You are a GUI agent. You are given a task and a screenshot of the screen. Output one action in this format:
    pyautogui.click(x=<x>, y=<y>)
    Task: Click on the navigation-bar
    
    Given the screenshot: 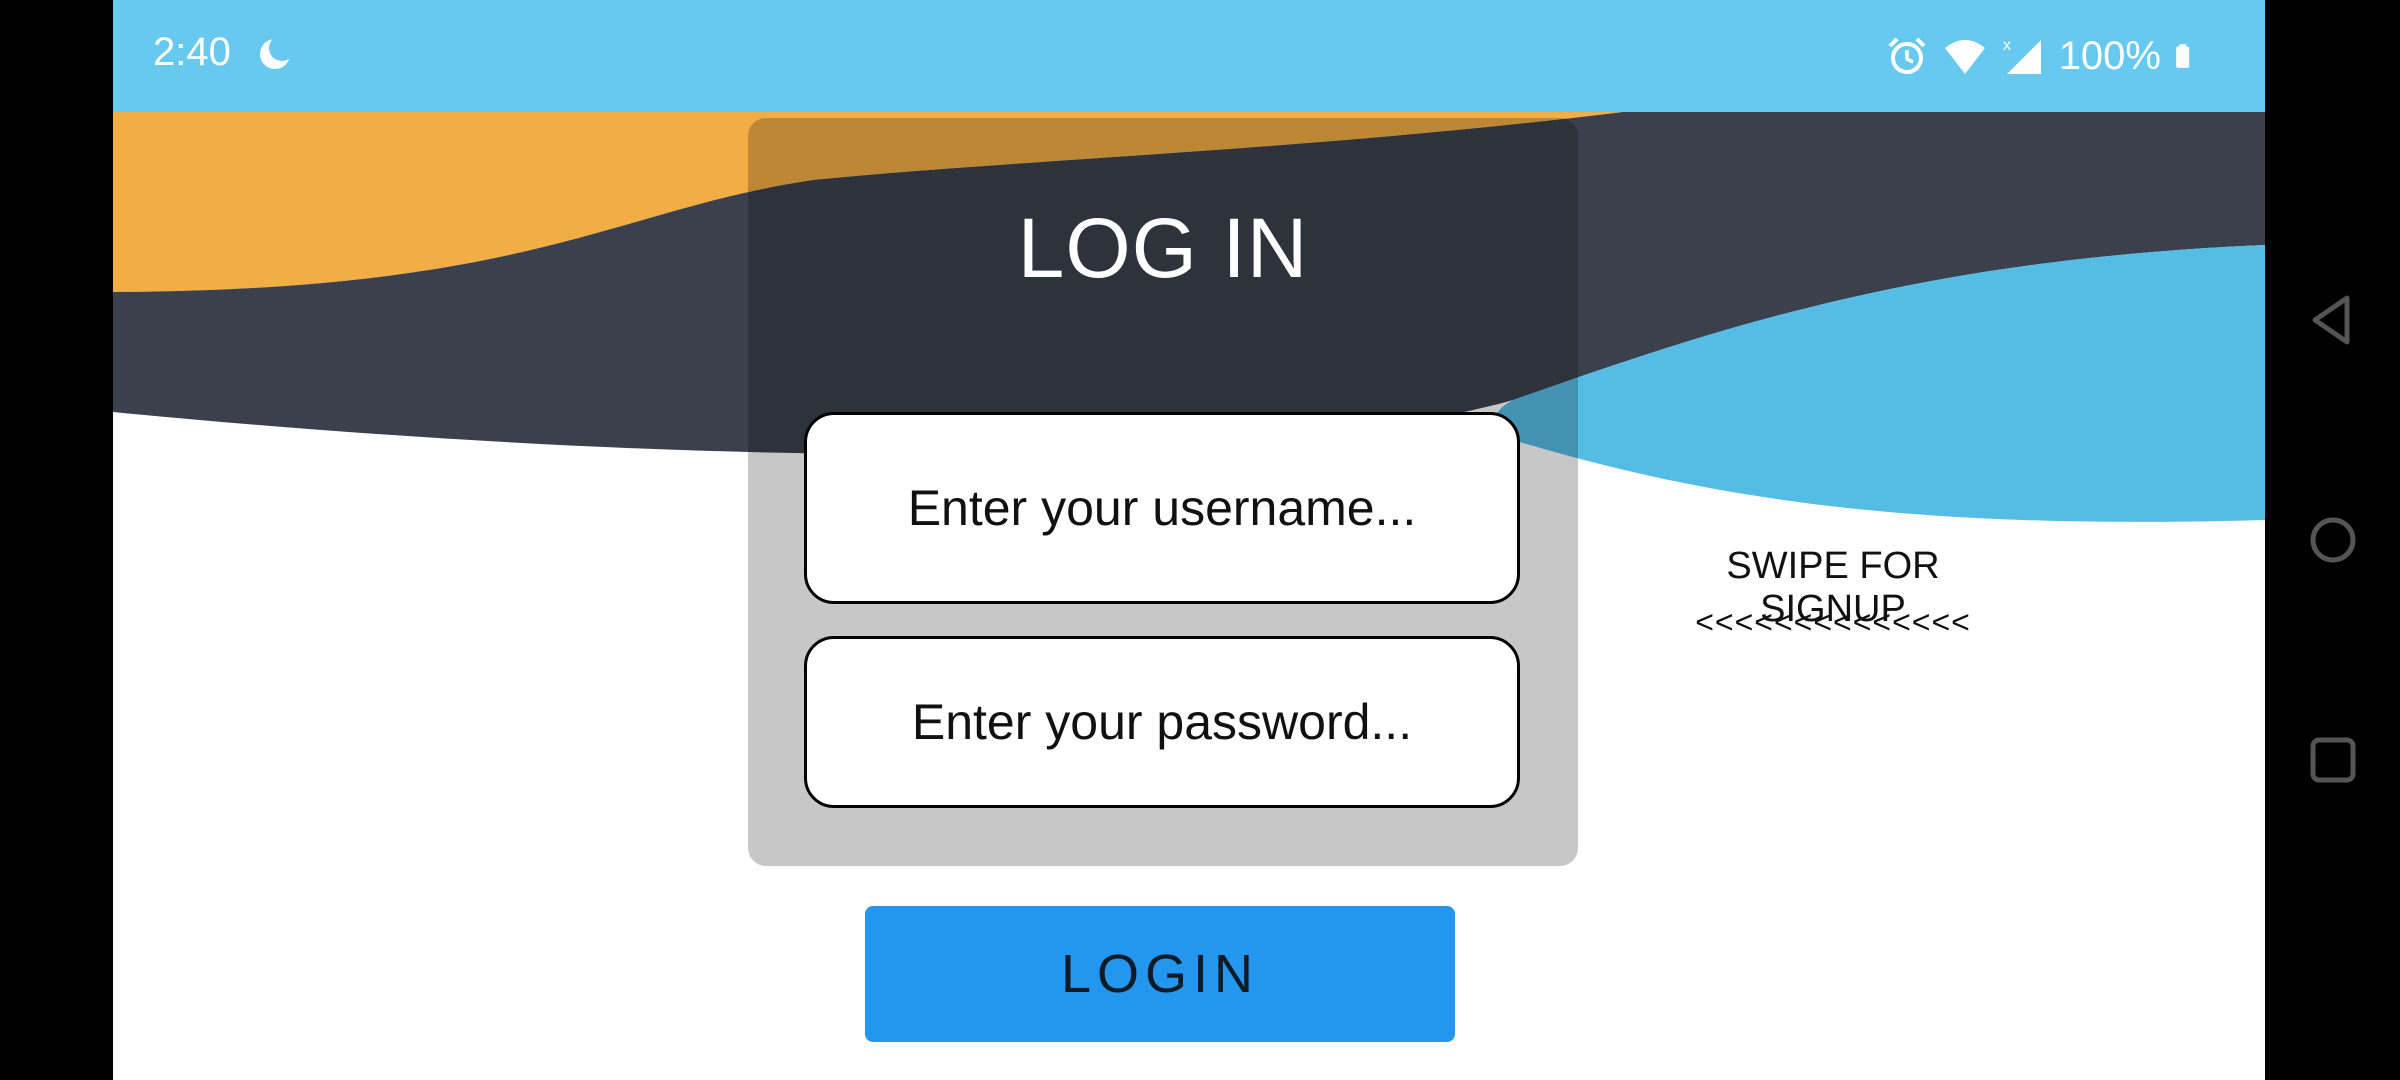 What is the action you would take?
    pyautogui.click(x=2332, y=540)
    